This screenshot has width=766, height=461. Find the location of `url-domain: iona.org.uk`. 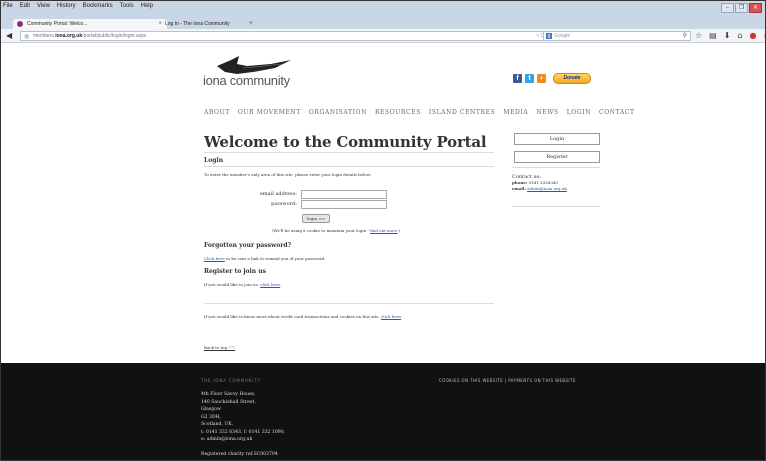

url-domain: iona.org.uk is located at coordinates (69, 36).